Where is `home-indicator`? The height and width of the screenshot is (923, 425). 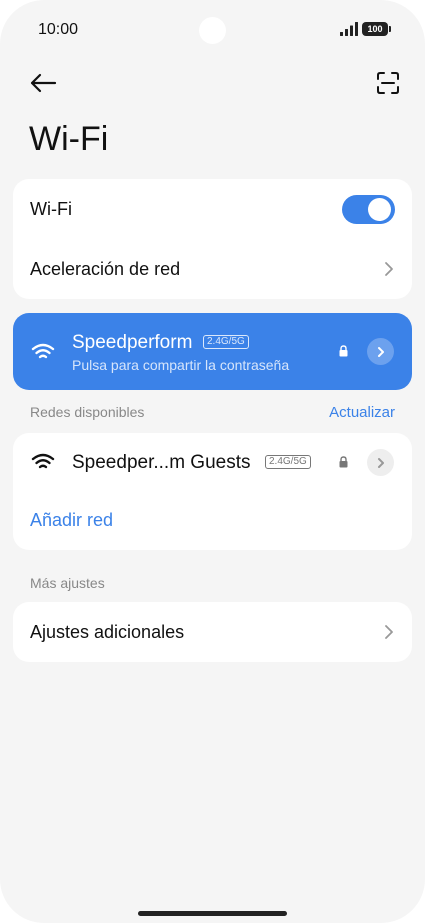
home-indicator is located at coordinates (212, 913).